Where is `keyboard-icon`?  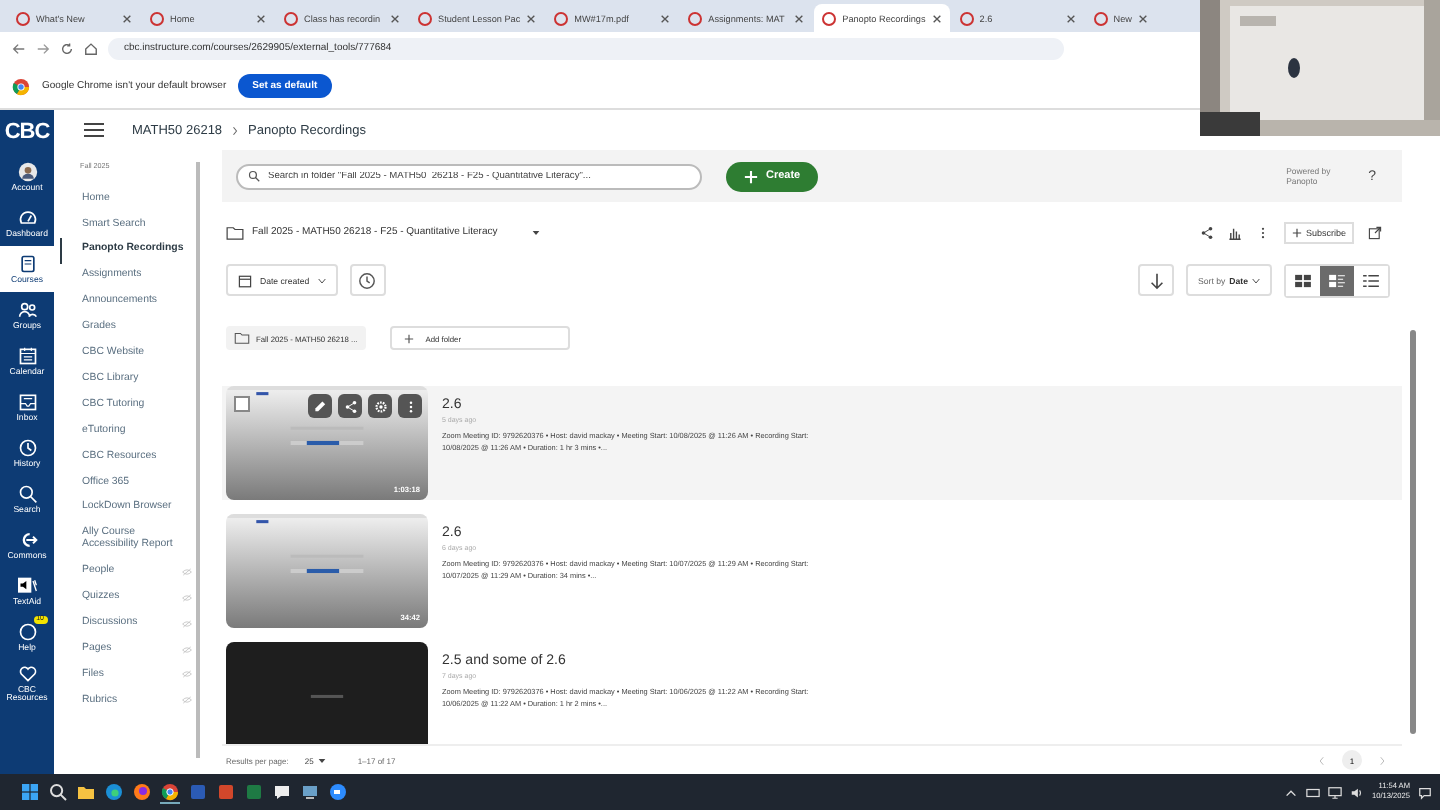 keyboard-icon is located at coordinates (1312, 792).